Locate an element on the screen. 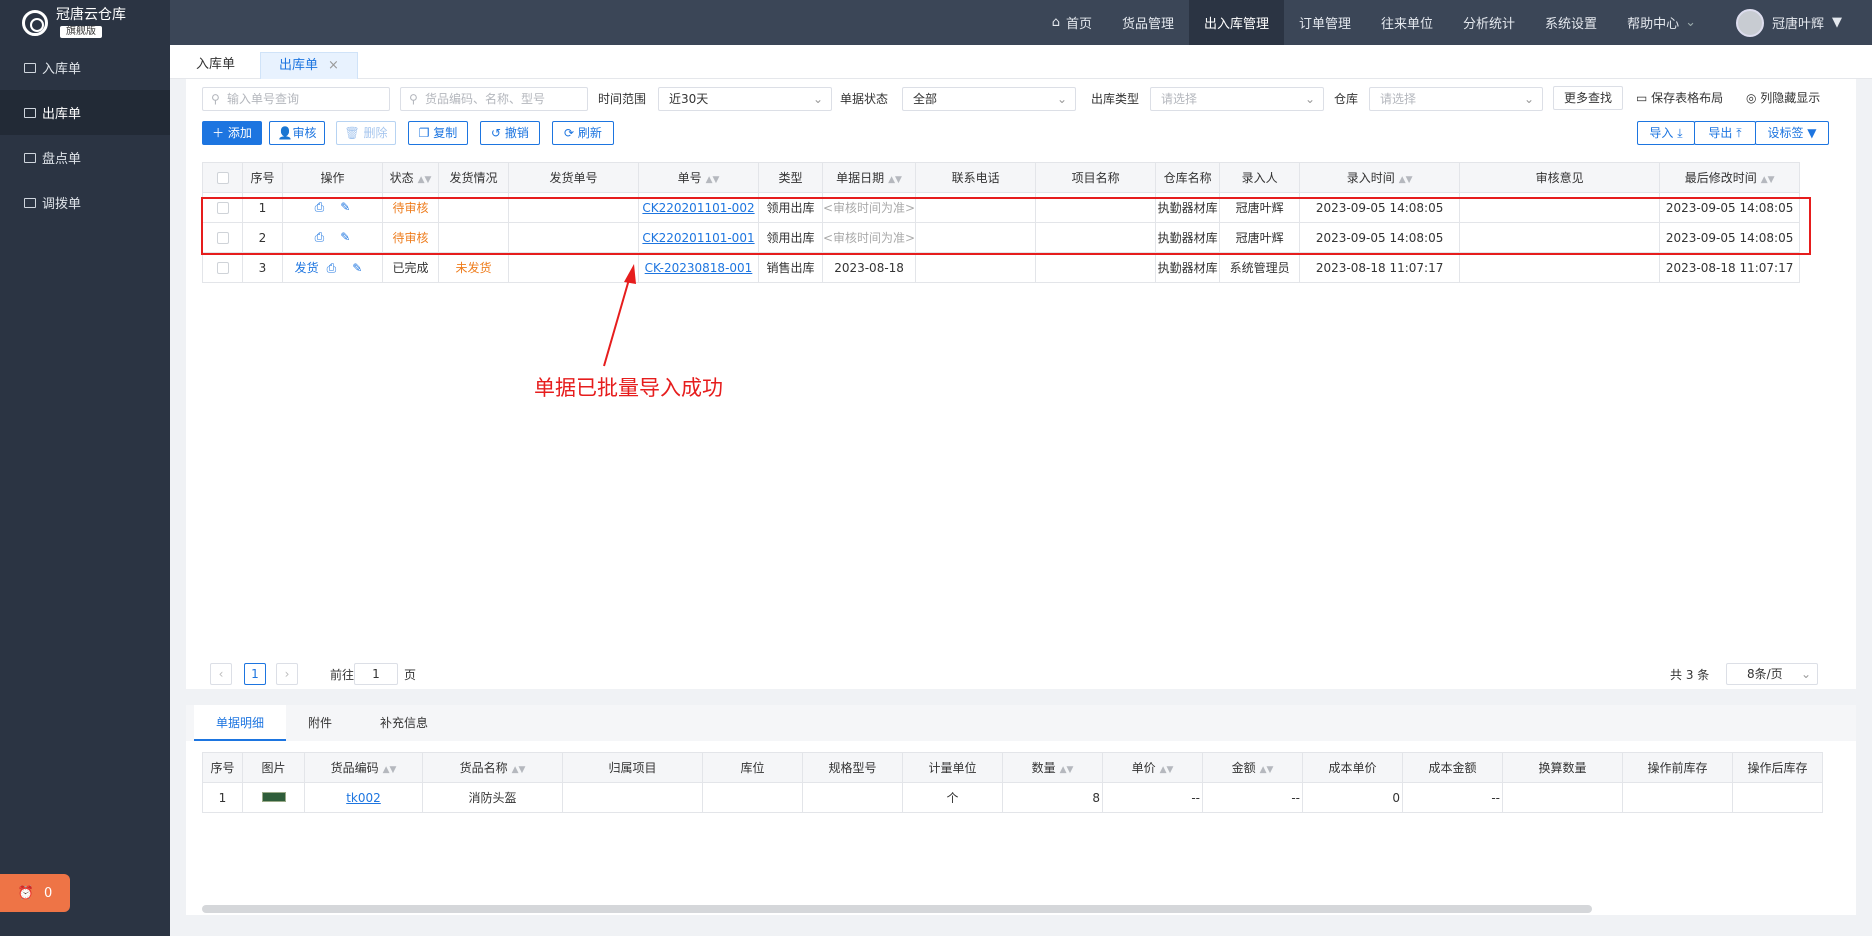  user-menu: 冠唐叶辉 ▼ is located at coordinates (1791, 22).